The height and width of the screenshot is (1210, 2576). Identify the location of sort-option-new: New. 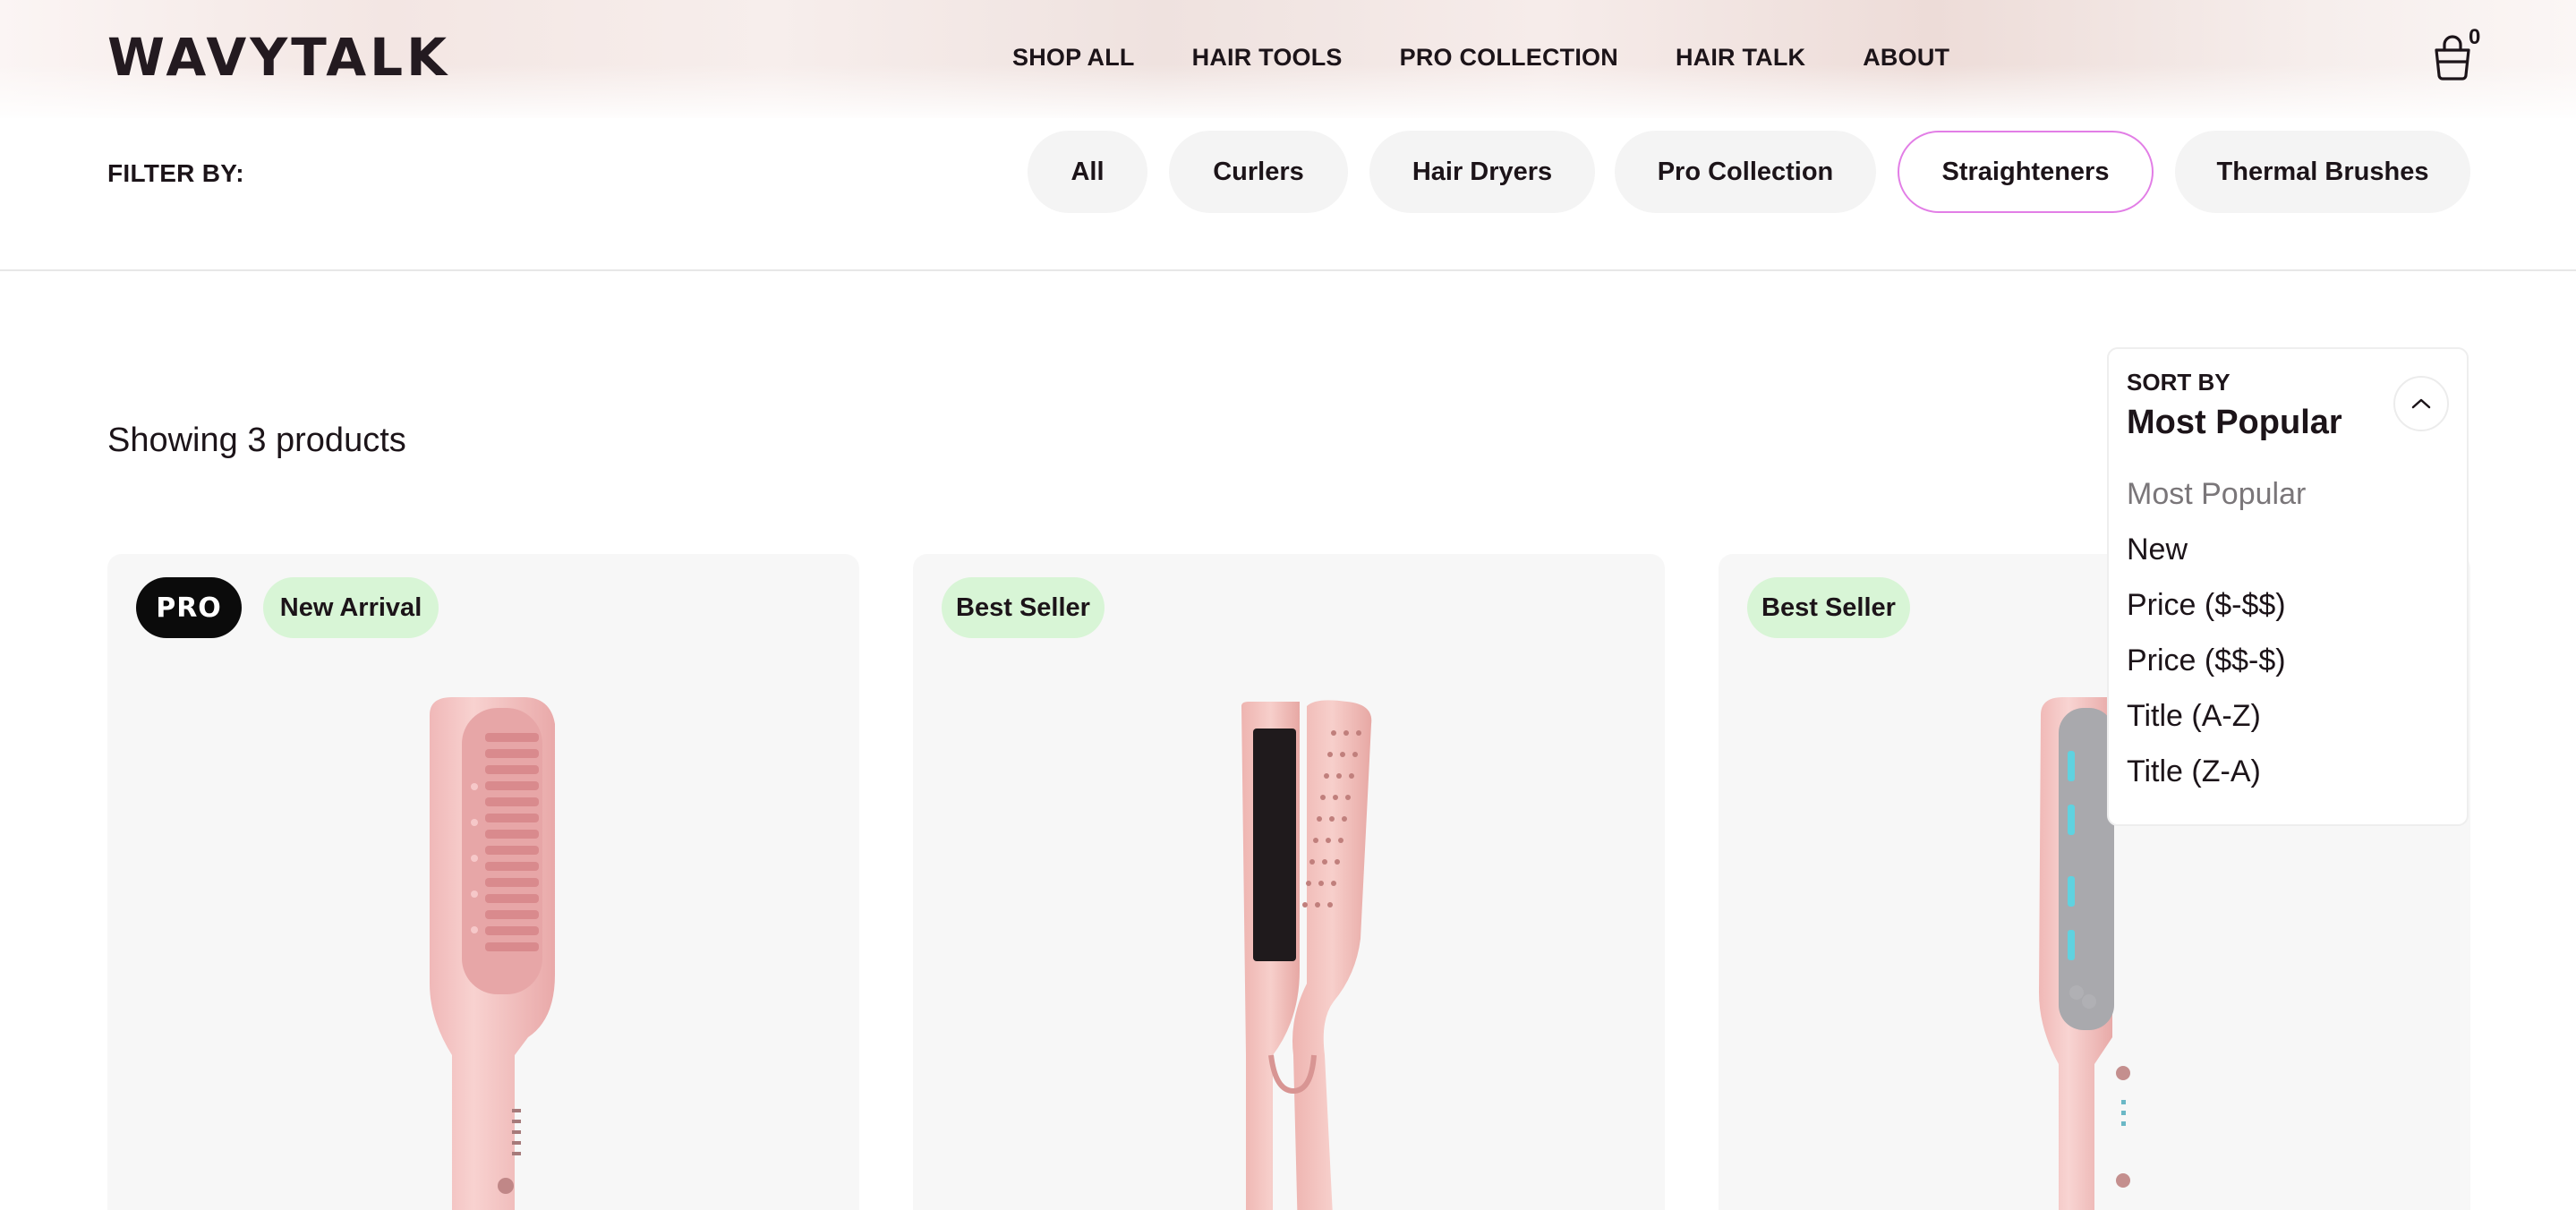
(2216, 554).